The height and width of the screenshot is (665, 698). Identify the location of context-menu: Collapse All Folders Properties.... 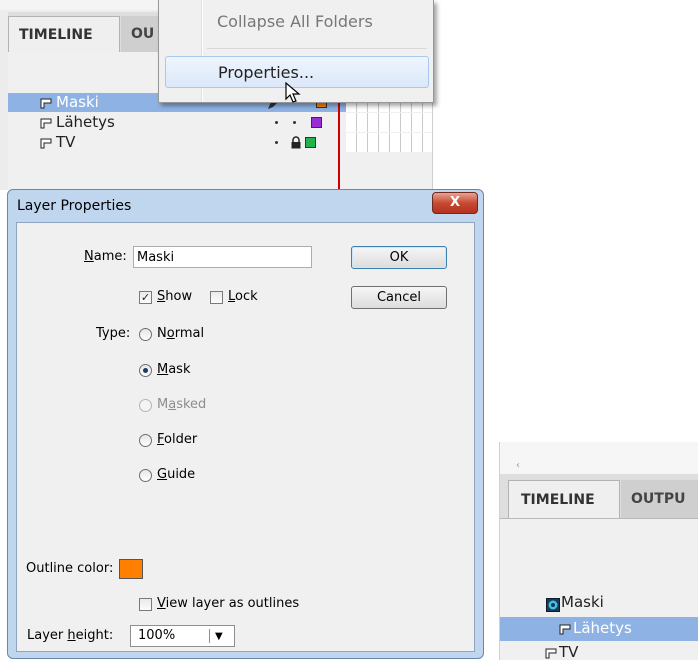
(296, 51).